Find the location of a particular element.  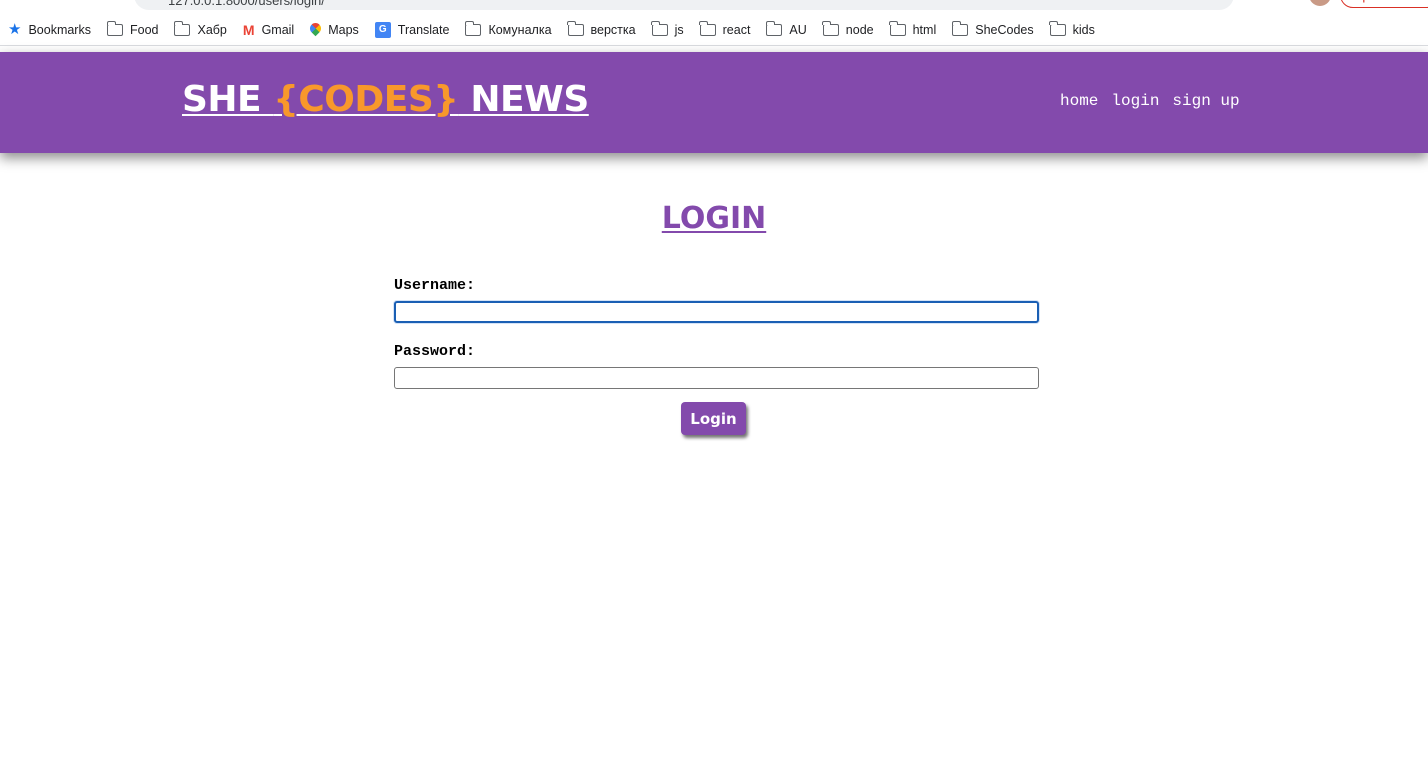

bookmark-label: SheCodes is located at coordinates (1004, 29).